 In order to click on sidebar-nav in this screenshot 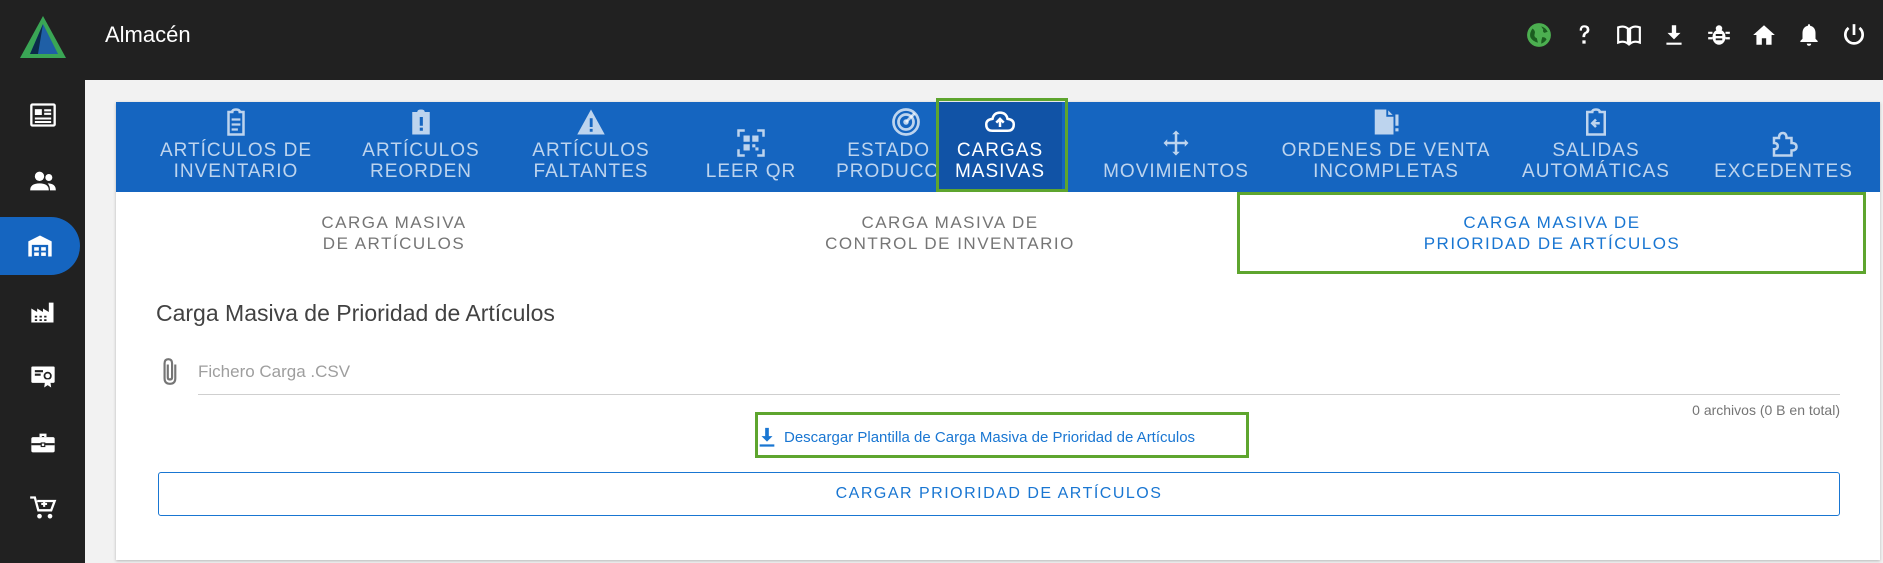, I will do `click(42, 321)`.